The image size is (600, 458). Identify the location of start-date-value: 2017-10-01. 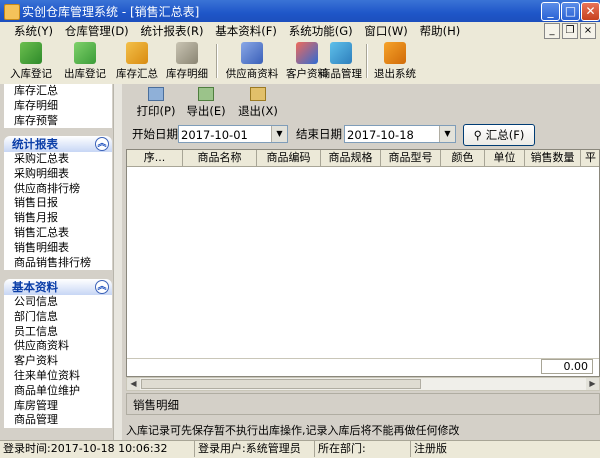
(214, 135).